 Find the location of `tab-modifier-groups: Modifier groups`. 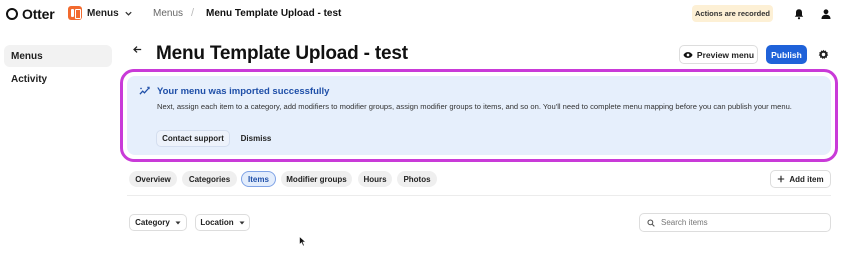

tab-modifier-groups: Modifier groups is located at coordinates (316, 179).